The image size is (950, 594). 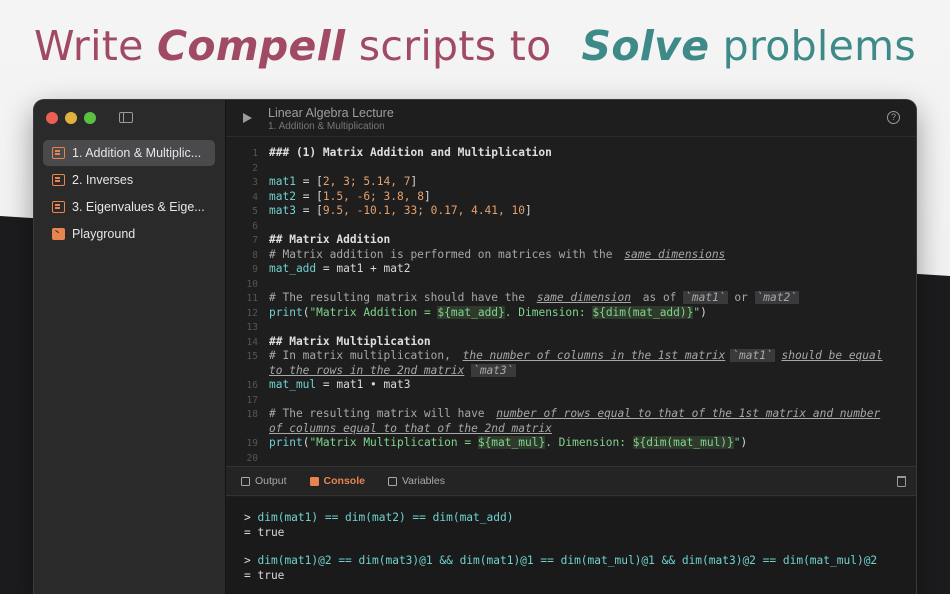 What do you see at coordinates (247, 118) in the screenshot?
I see `run-icon` at bounding box center [247, 118].